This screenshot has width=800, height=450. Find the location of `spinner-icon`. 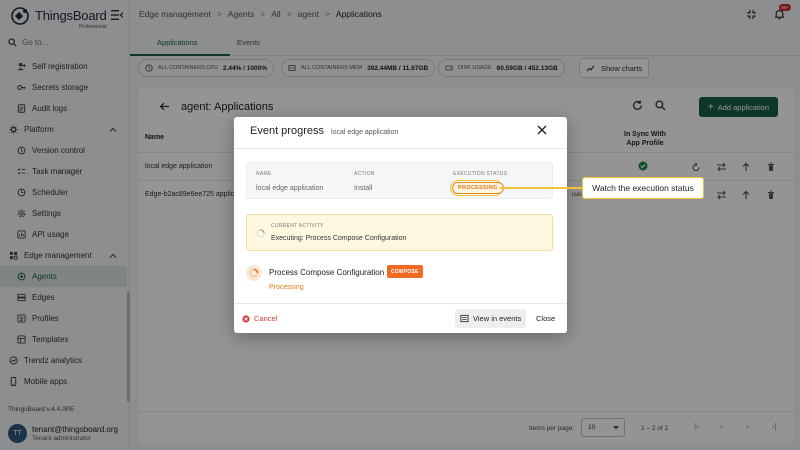

spinner-icon is located at coordinates (260, 233).